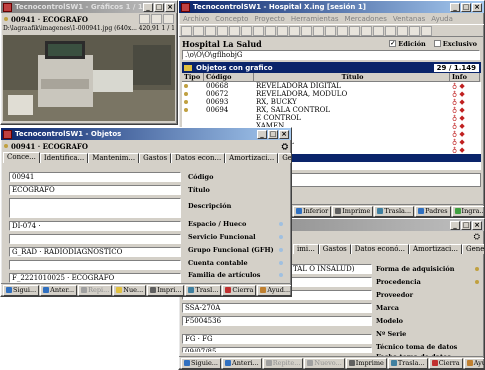 This screenshot has height=370, width=485. Describe the element at coordinates (144, 19) in the screenshot. I see `image-tool-icon` at that location.